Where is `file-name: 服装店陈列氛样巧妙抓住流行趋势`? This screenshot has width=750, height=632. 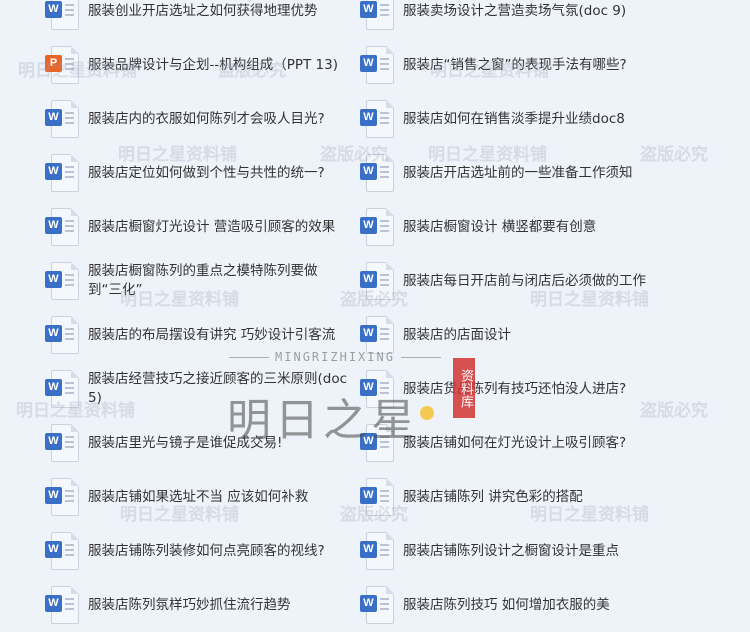 file-name: 服装店陈列氛样巧妙抓住流行趋势 is located at coordinates (189, 604).